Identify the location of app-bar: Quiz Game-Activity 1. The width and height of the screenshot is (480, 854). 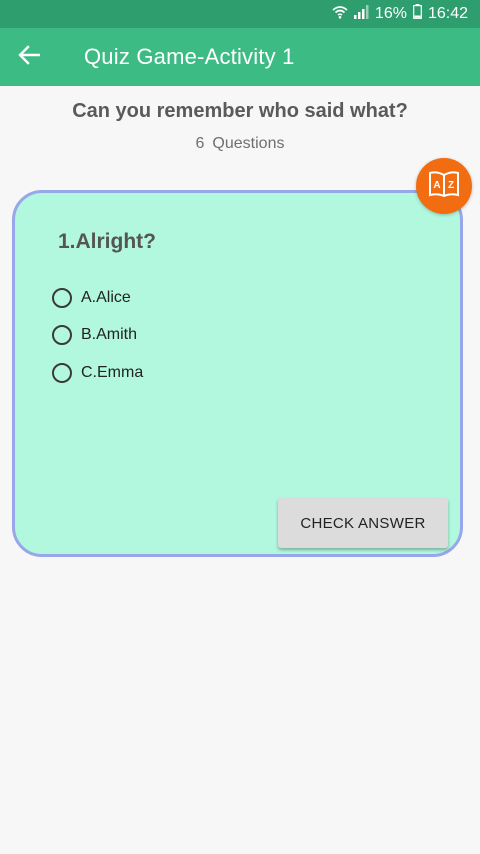
(240, 57).